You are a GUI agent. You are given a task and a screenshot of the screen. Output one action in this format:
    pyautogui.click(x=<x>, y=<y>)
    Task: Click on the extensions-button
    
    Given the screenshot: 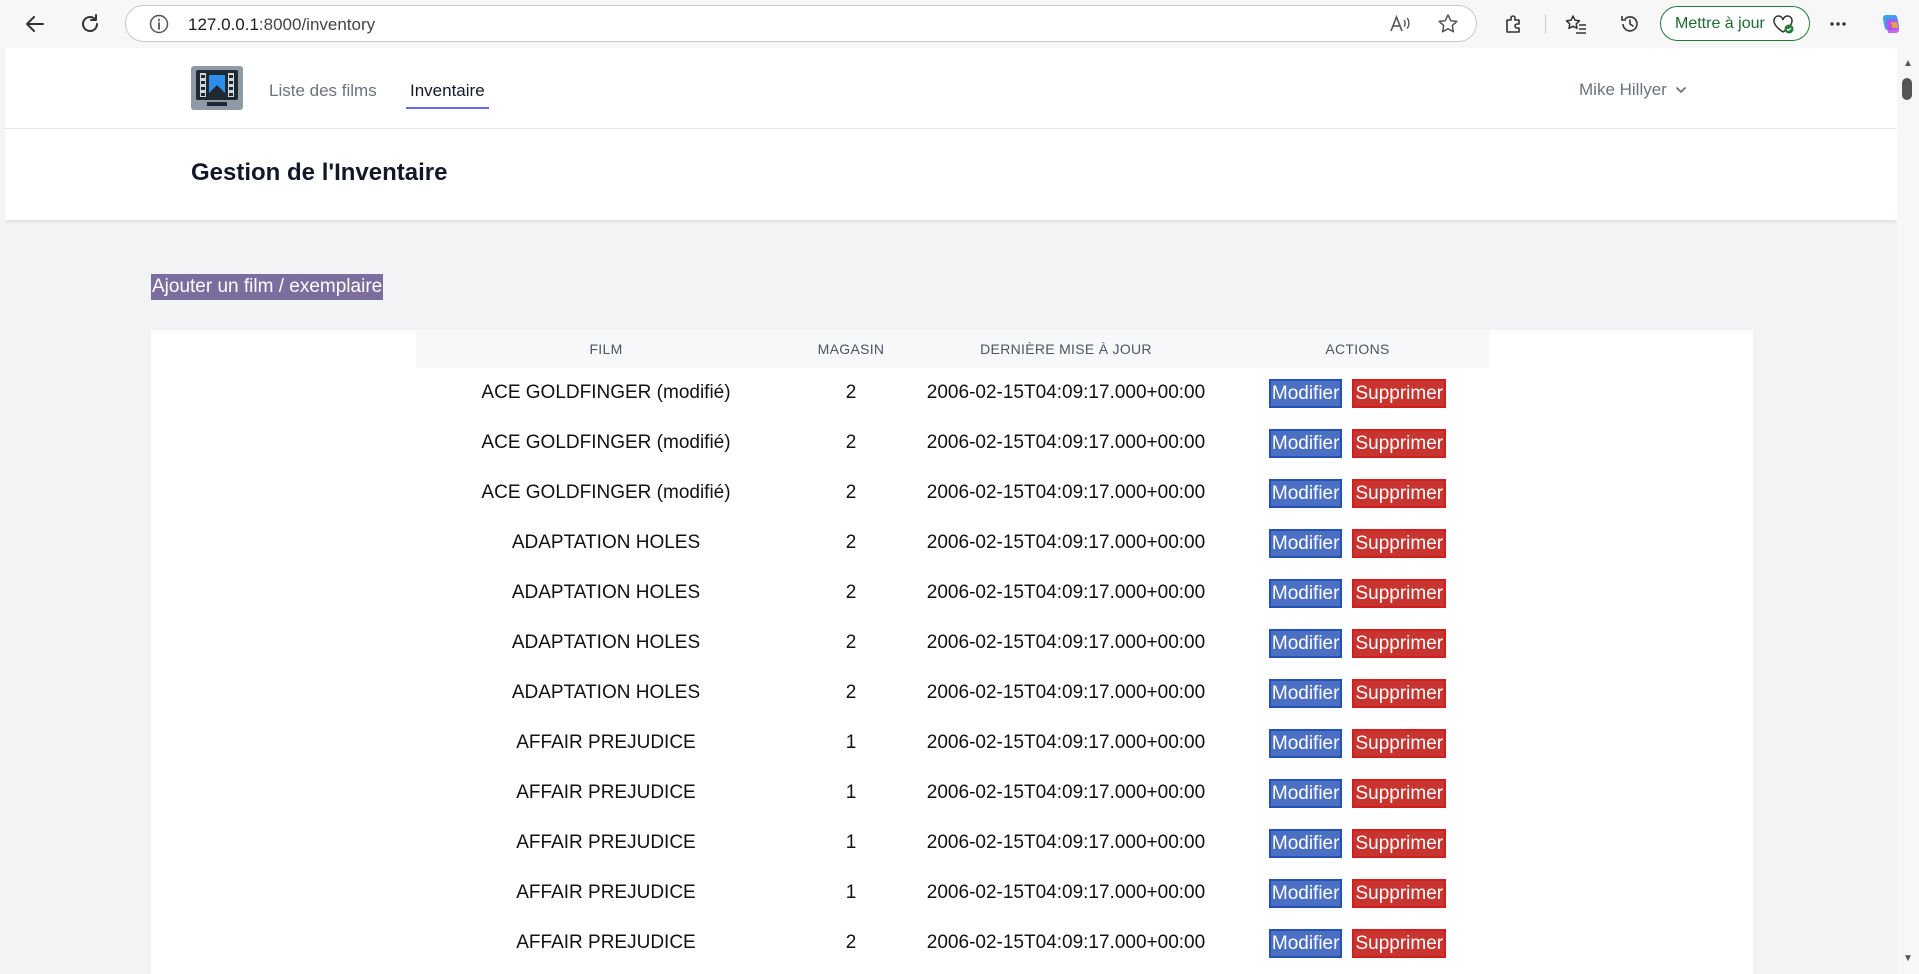 What is the action you would take?
    pyautogui.click(x=1514, y=24)
    